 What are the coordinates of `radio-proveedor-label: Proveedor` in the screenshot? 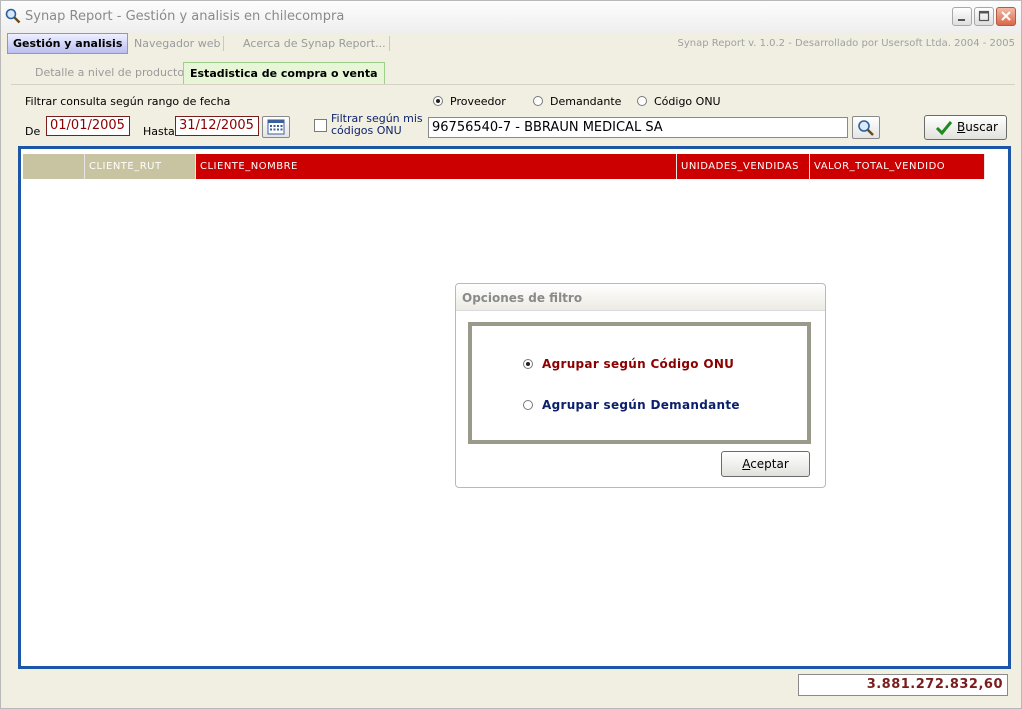 It's located at (478, 101).